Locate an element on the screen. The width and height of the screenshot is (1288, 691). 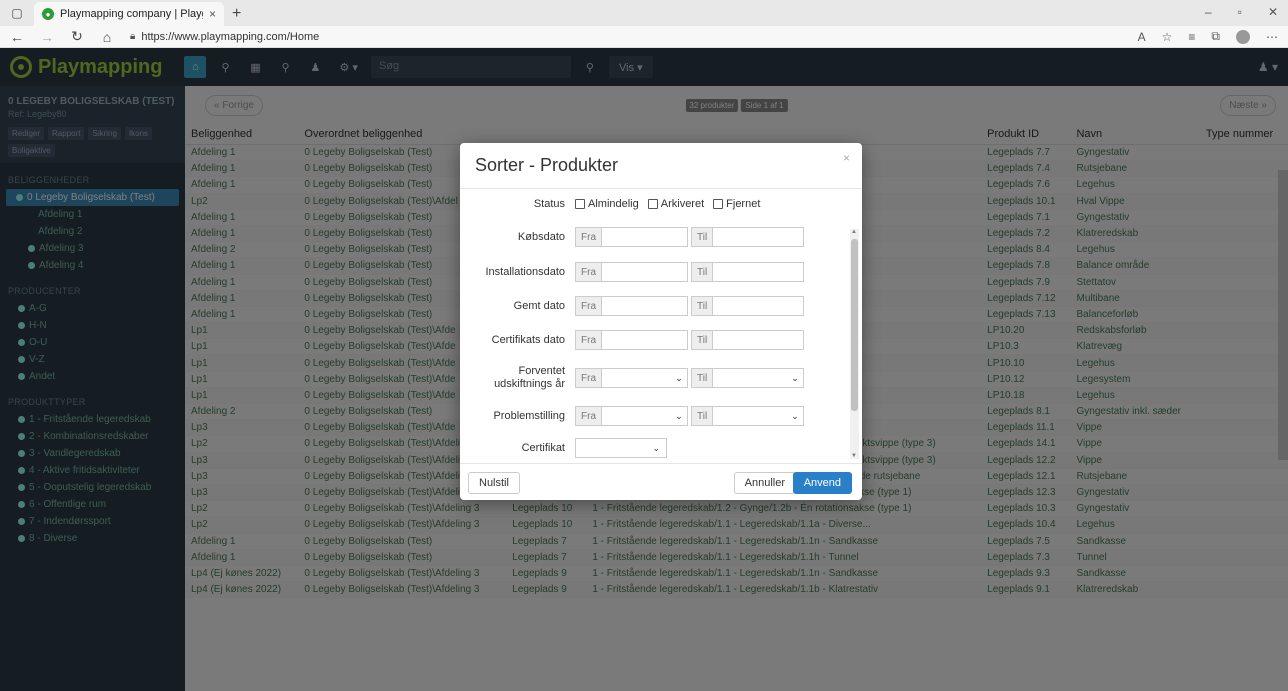
certificate-date-row: Certifikats dato Fra Til is located at coordinates (655, 340).